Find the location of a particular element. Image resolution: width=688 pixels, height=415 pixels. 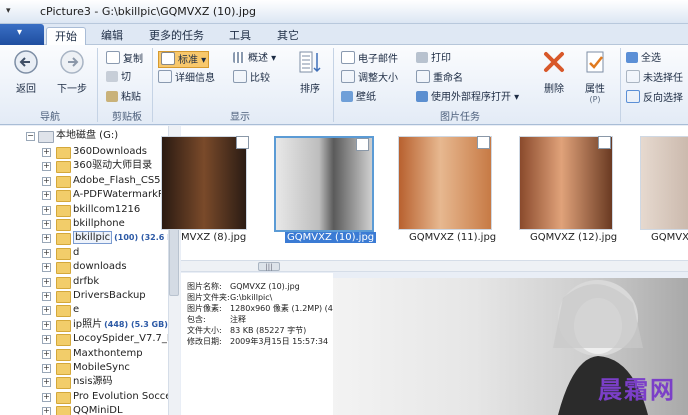

details-button: 详细信息 is located at coordinates (186, 77).